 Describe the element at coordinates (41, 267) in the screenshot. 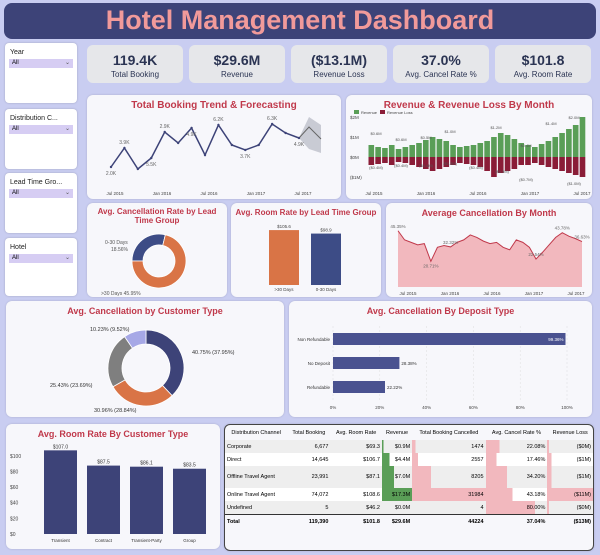

I see `slicer-hotel: Hotel All ⌄` at that location.